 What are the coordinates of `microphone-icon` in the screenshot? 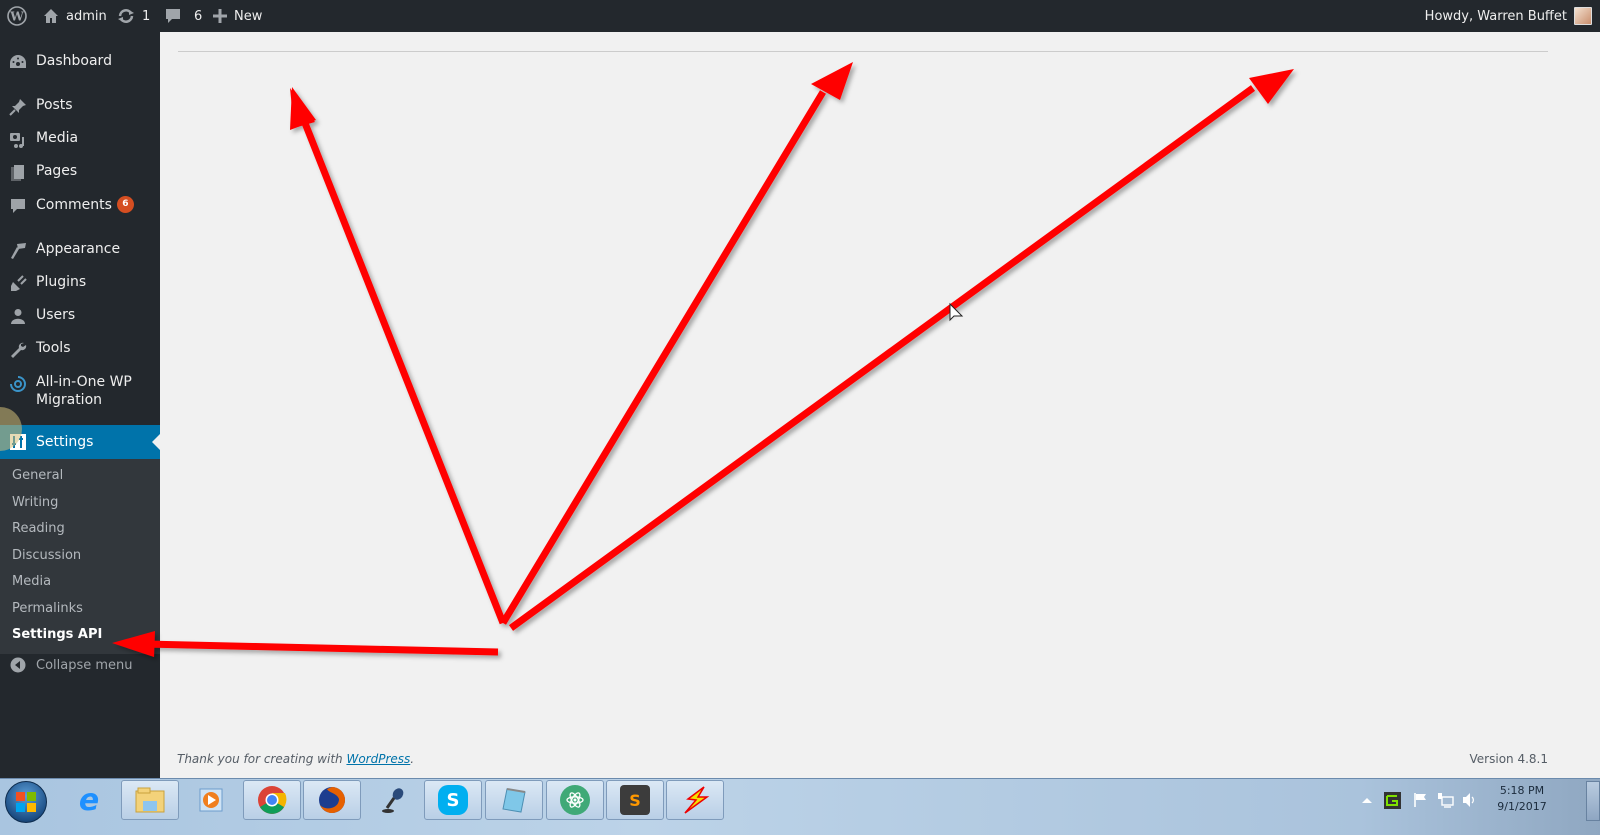 It's located at (393, 800).